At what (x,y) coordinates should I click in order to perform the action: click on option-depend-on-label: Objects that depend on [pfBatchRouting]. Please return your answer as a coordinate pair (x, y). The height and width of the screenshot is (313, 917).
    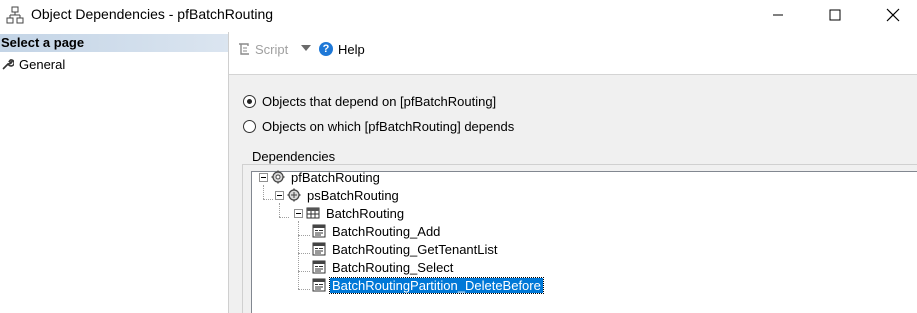
    Looking at the image, I should click on (379, 101).